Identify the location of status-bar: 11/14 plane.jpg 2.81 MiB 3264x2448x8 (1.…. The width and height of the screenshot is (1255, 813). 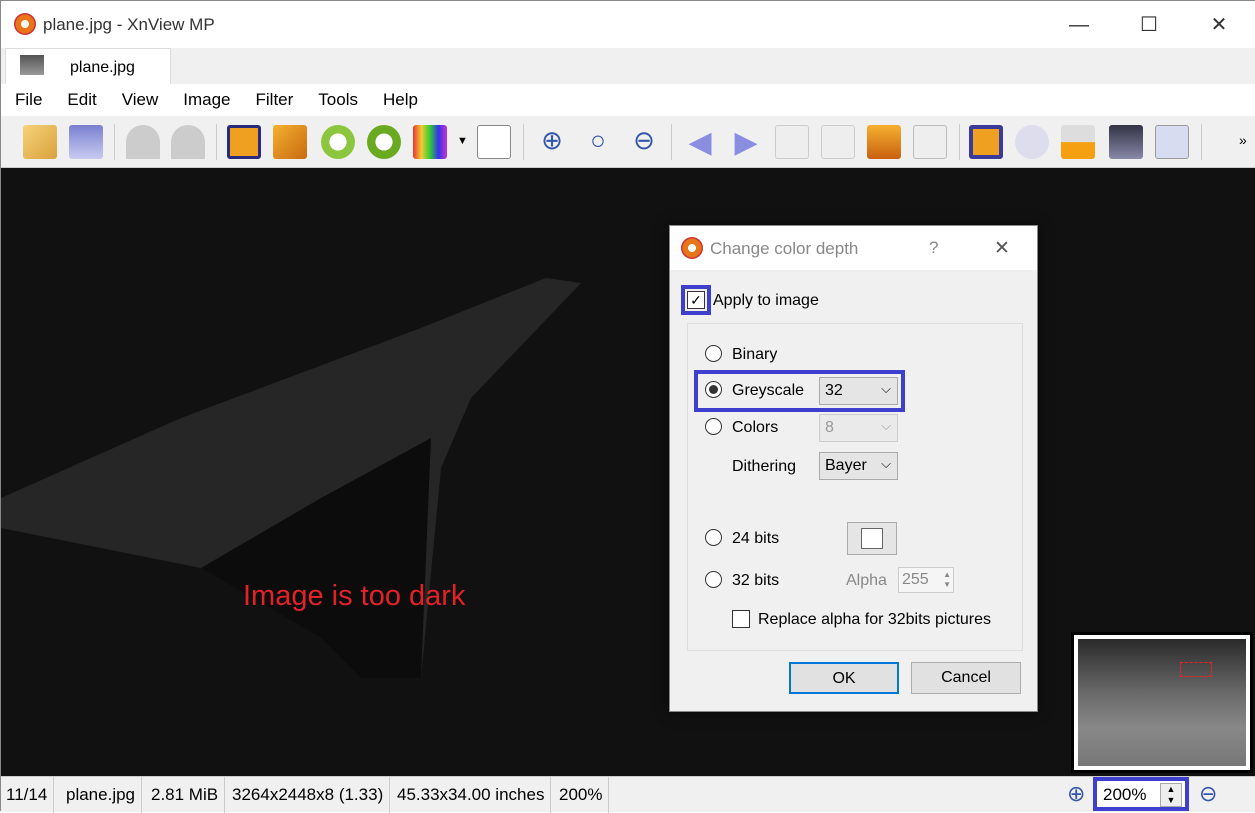
(628, 794).